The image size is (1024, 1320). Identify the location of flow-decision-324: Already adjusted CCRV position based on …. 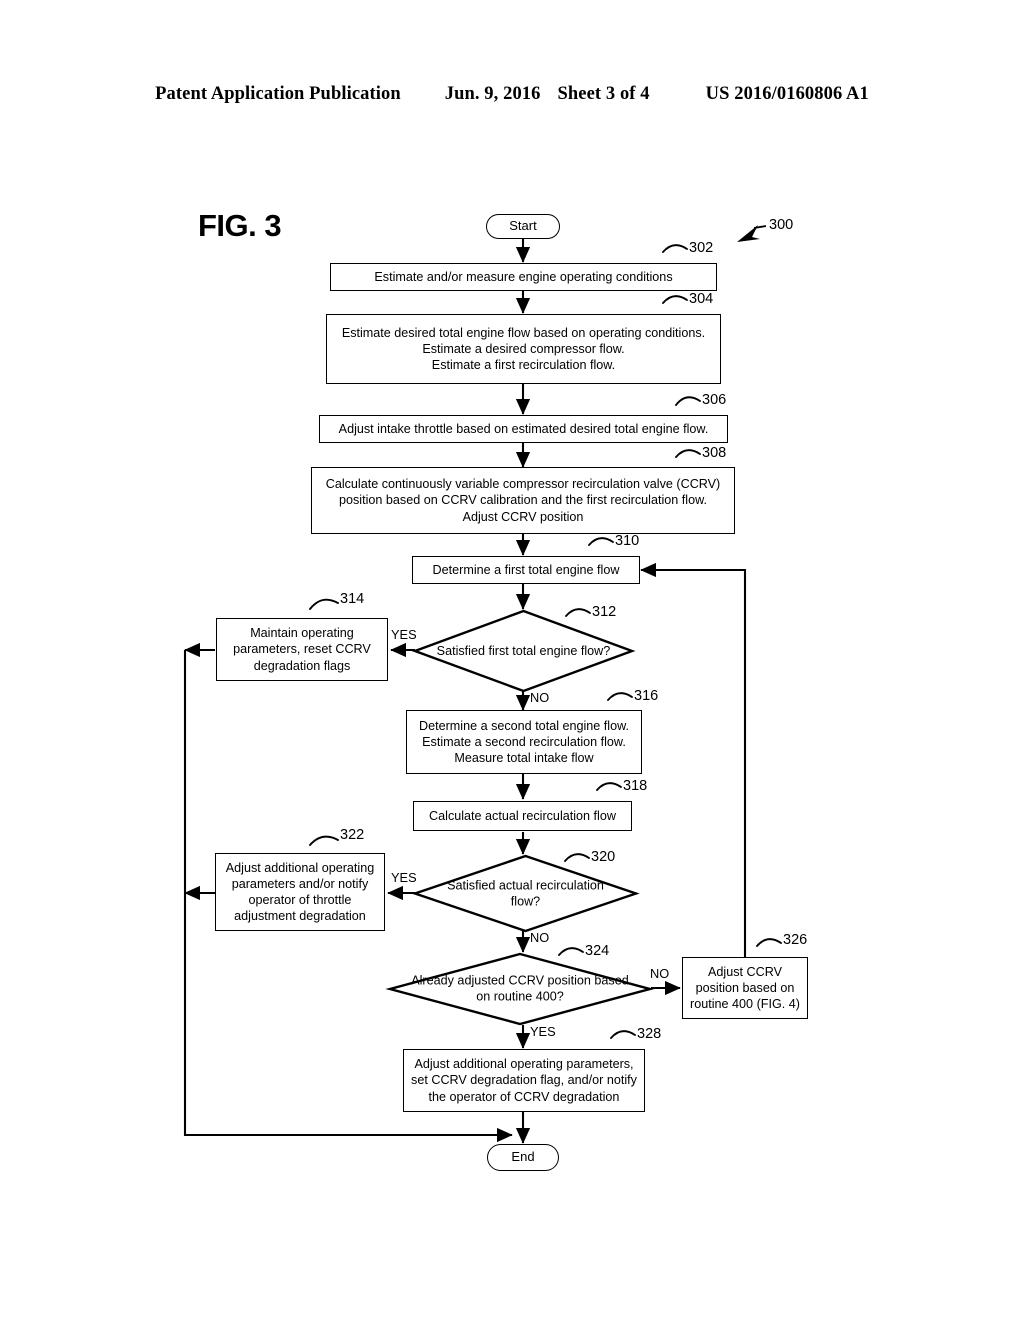
(520, 989).